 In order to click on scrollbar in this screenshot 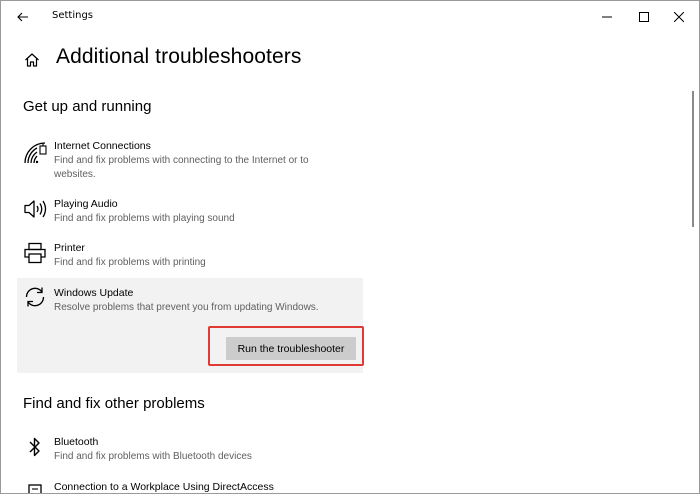, I will do `click(693, 159)`.